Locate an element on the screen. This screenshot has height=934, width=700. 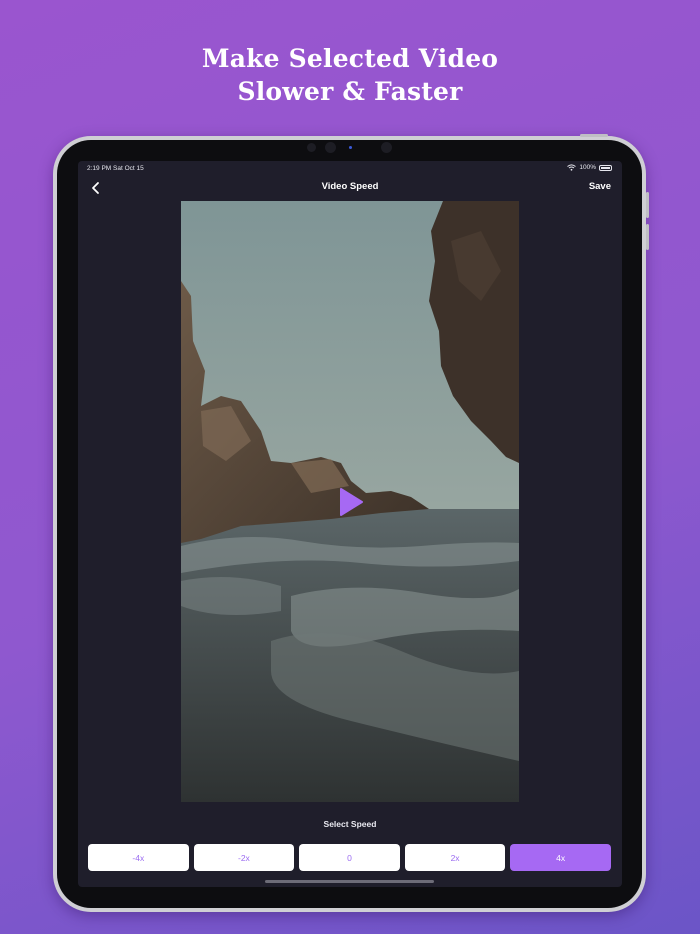
tablet-volume-down-button is located at coordinates (647, 237).